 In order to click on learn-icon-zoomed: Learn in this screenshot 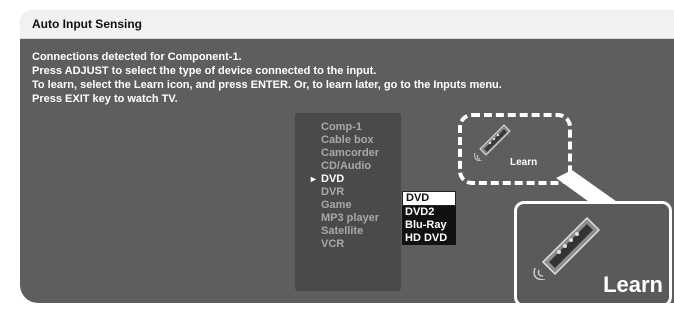, I will do `click(593, 252)`.